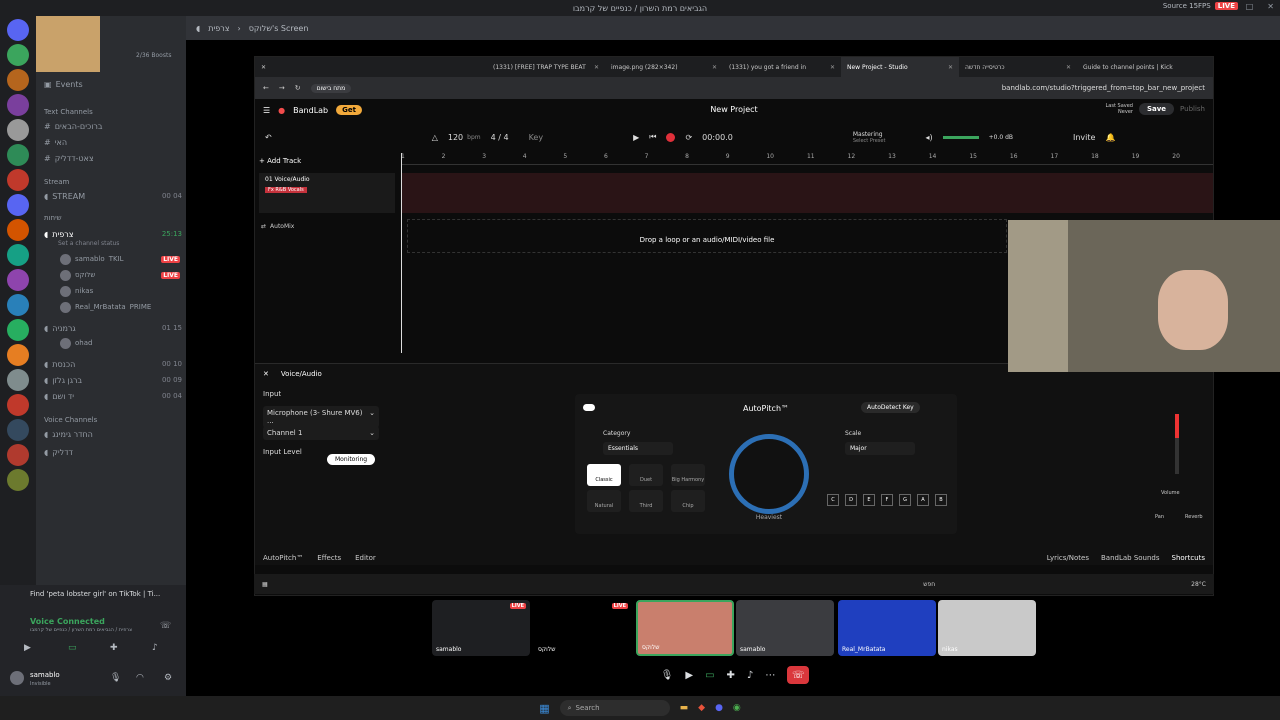 This screenshot has width=1280, height=720. Describe the element at coordinates (140, 678) in the screenshot. I see `headphones-icon: ◠` at that location.